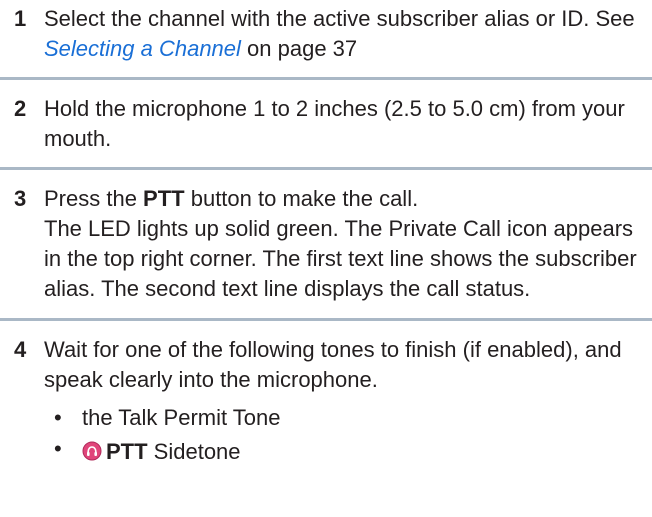 Image resolution: width=652 pixels, height=517 pixels. Describe the element at coordinates (94, 198) in the screenshot. I see `step-text: Press the` at that location.